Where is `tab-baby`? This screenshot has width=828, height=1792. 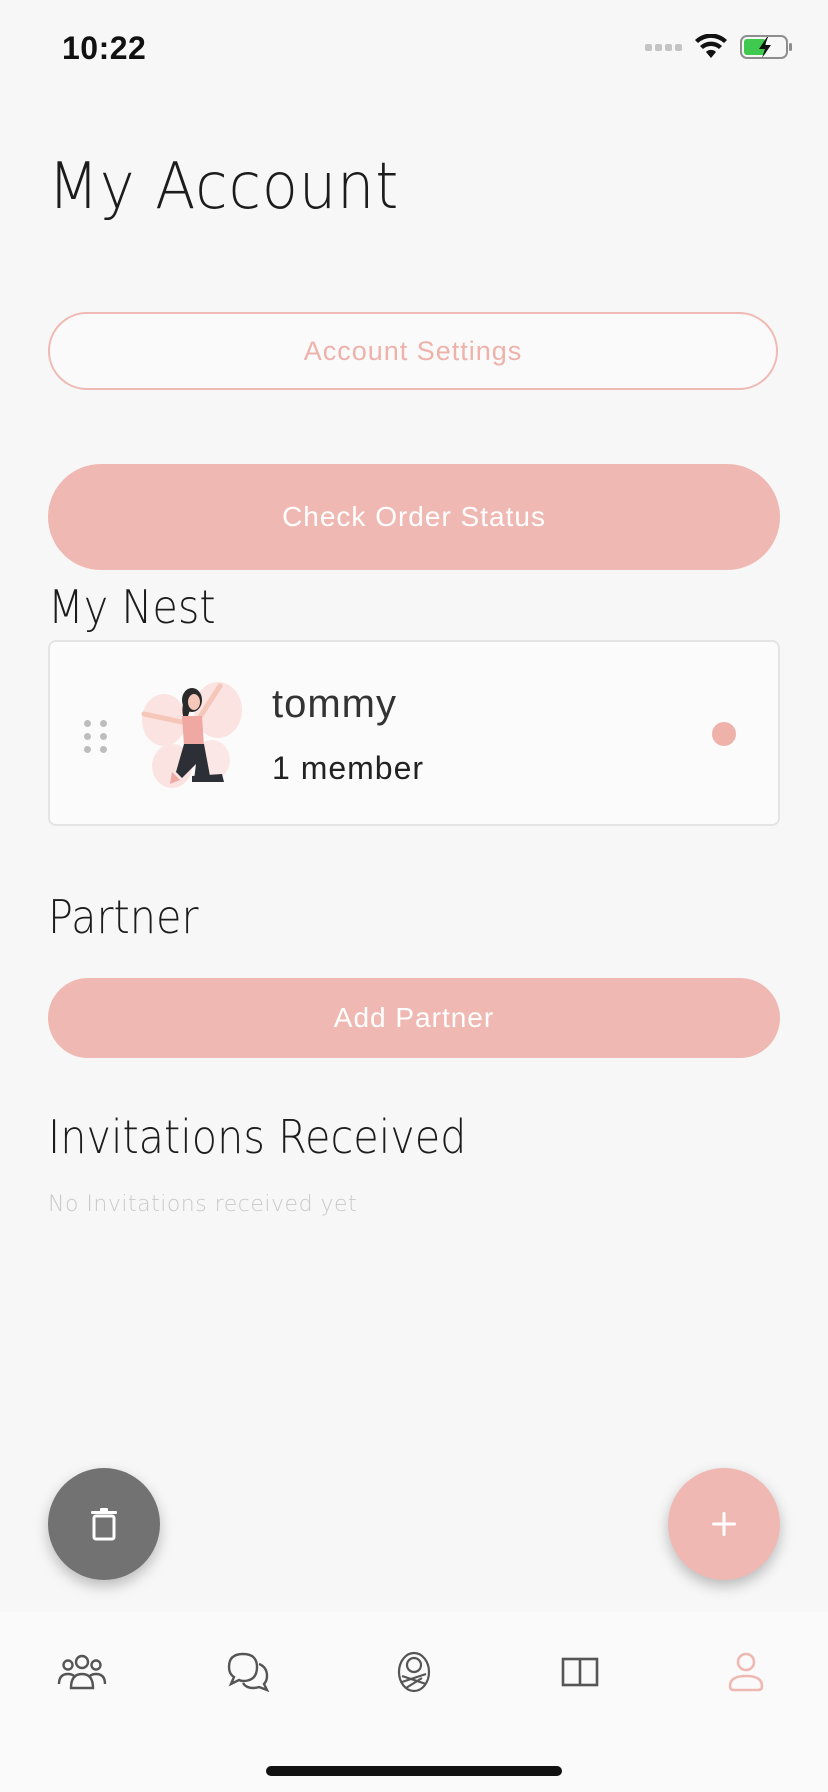 tab-baby is located at coordinates (414, 1672).